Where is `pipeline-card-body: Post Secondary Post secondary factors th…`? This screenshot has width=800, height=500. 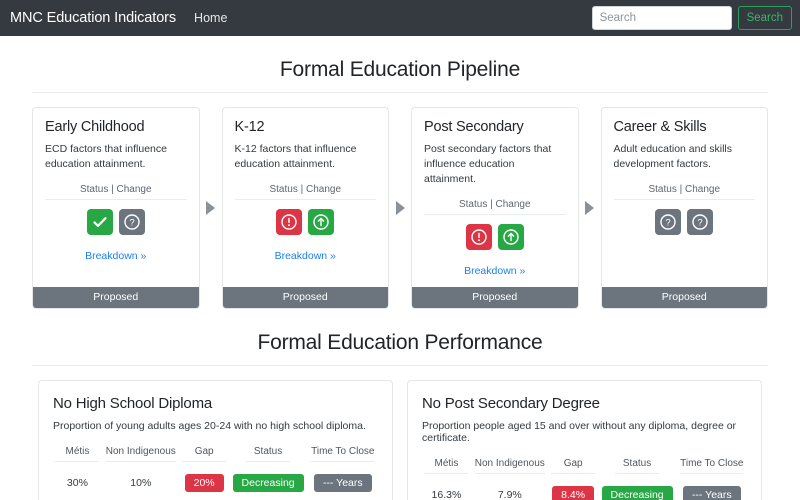 pipeline-card-body: Post Secondary Post secondary factors th… is located at coordinates (495, 197).